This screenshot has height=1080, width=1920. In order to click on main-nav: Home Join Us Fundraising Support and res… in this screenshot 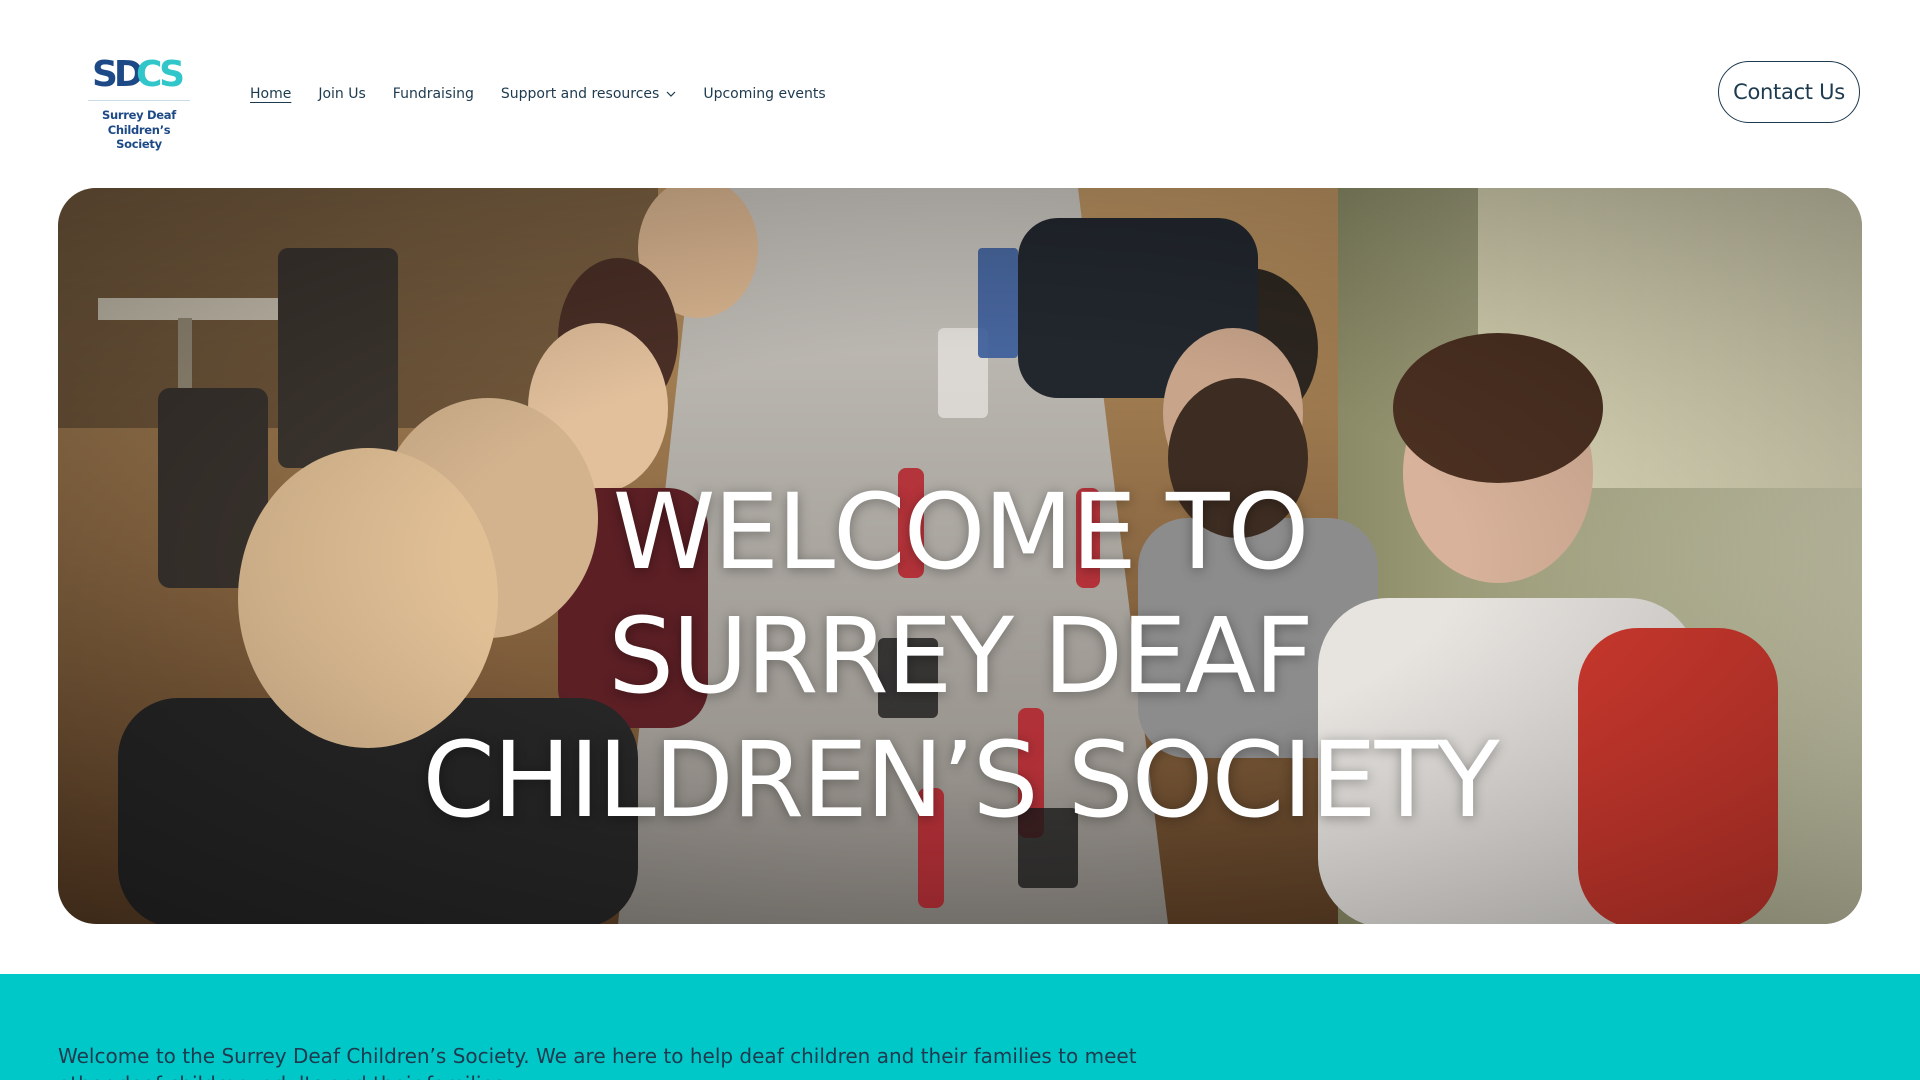, I will do `click(551, 94)`.